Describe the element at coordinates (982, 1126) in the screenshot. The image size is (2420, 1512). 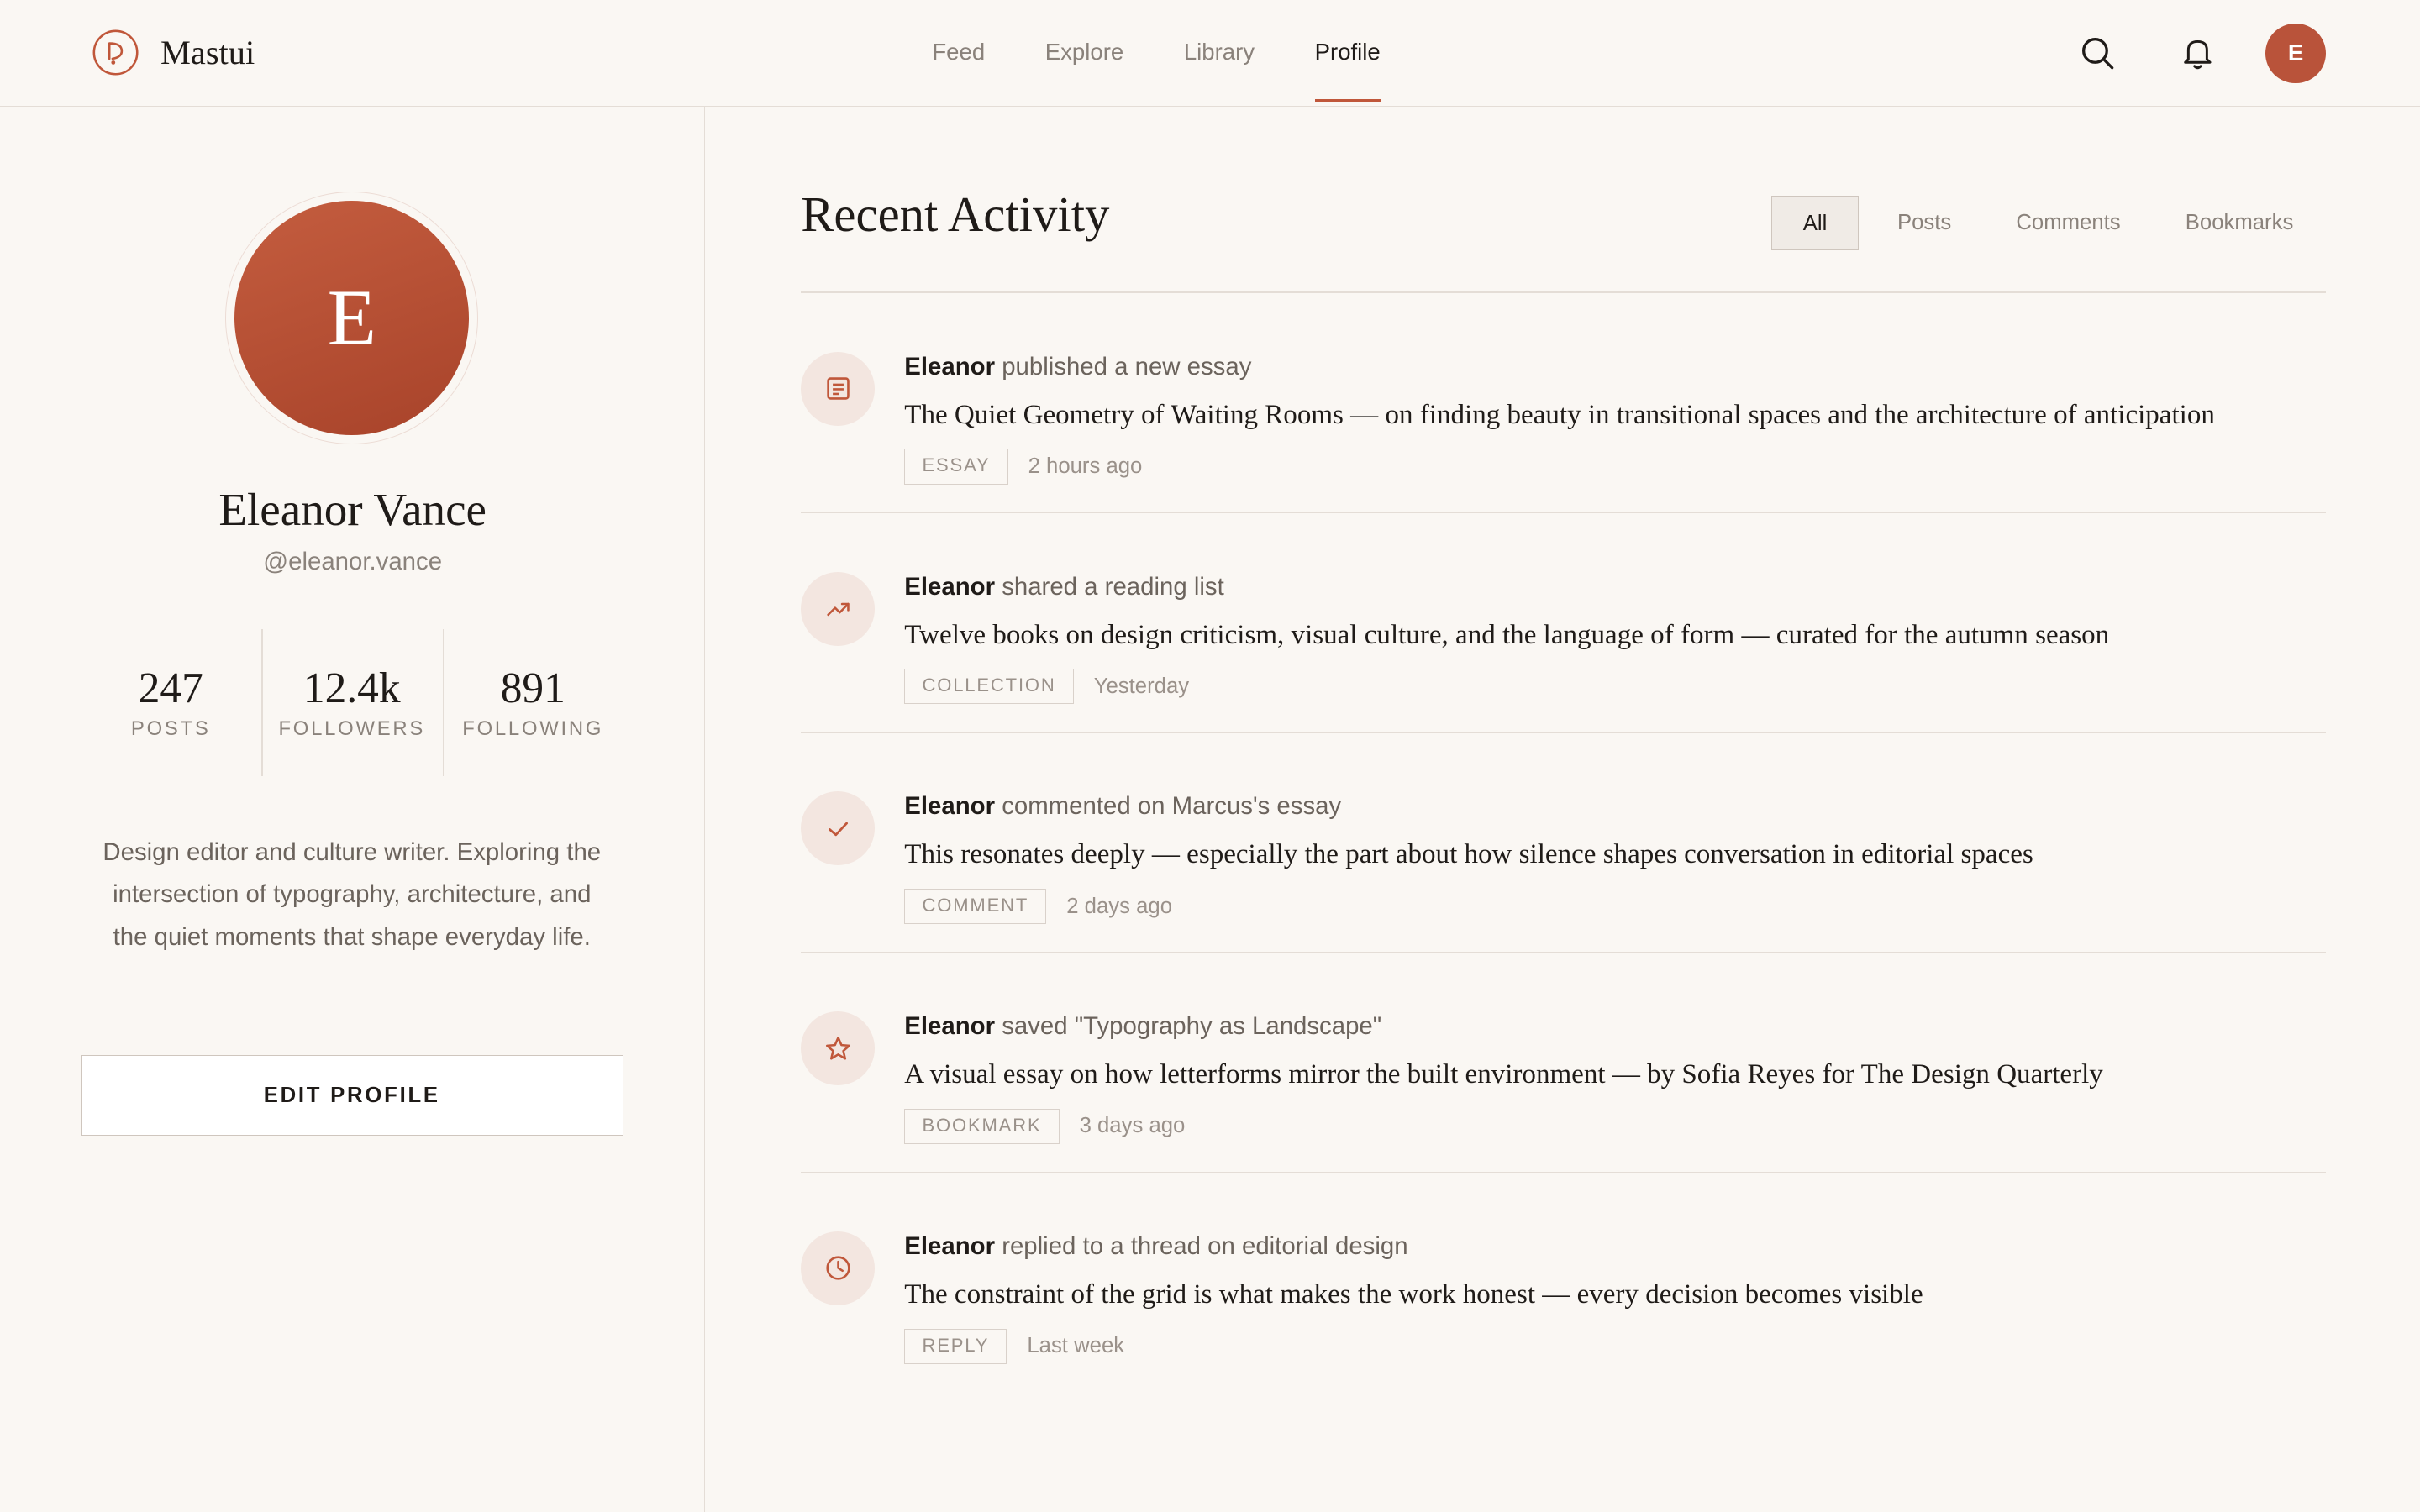
I see `activity-tag: BOOKMARK` at that location.